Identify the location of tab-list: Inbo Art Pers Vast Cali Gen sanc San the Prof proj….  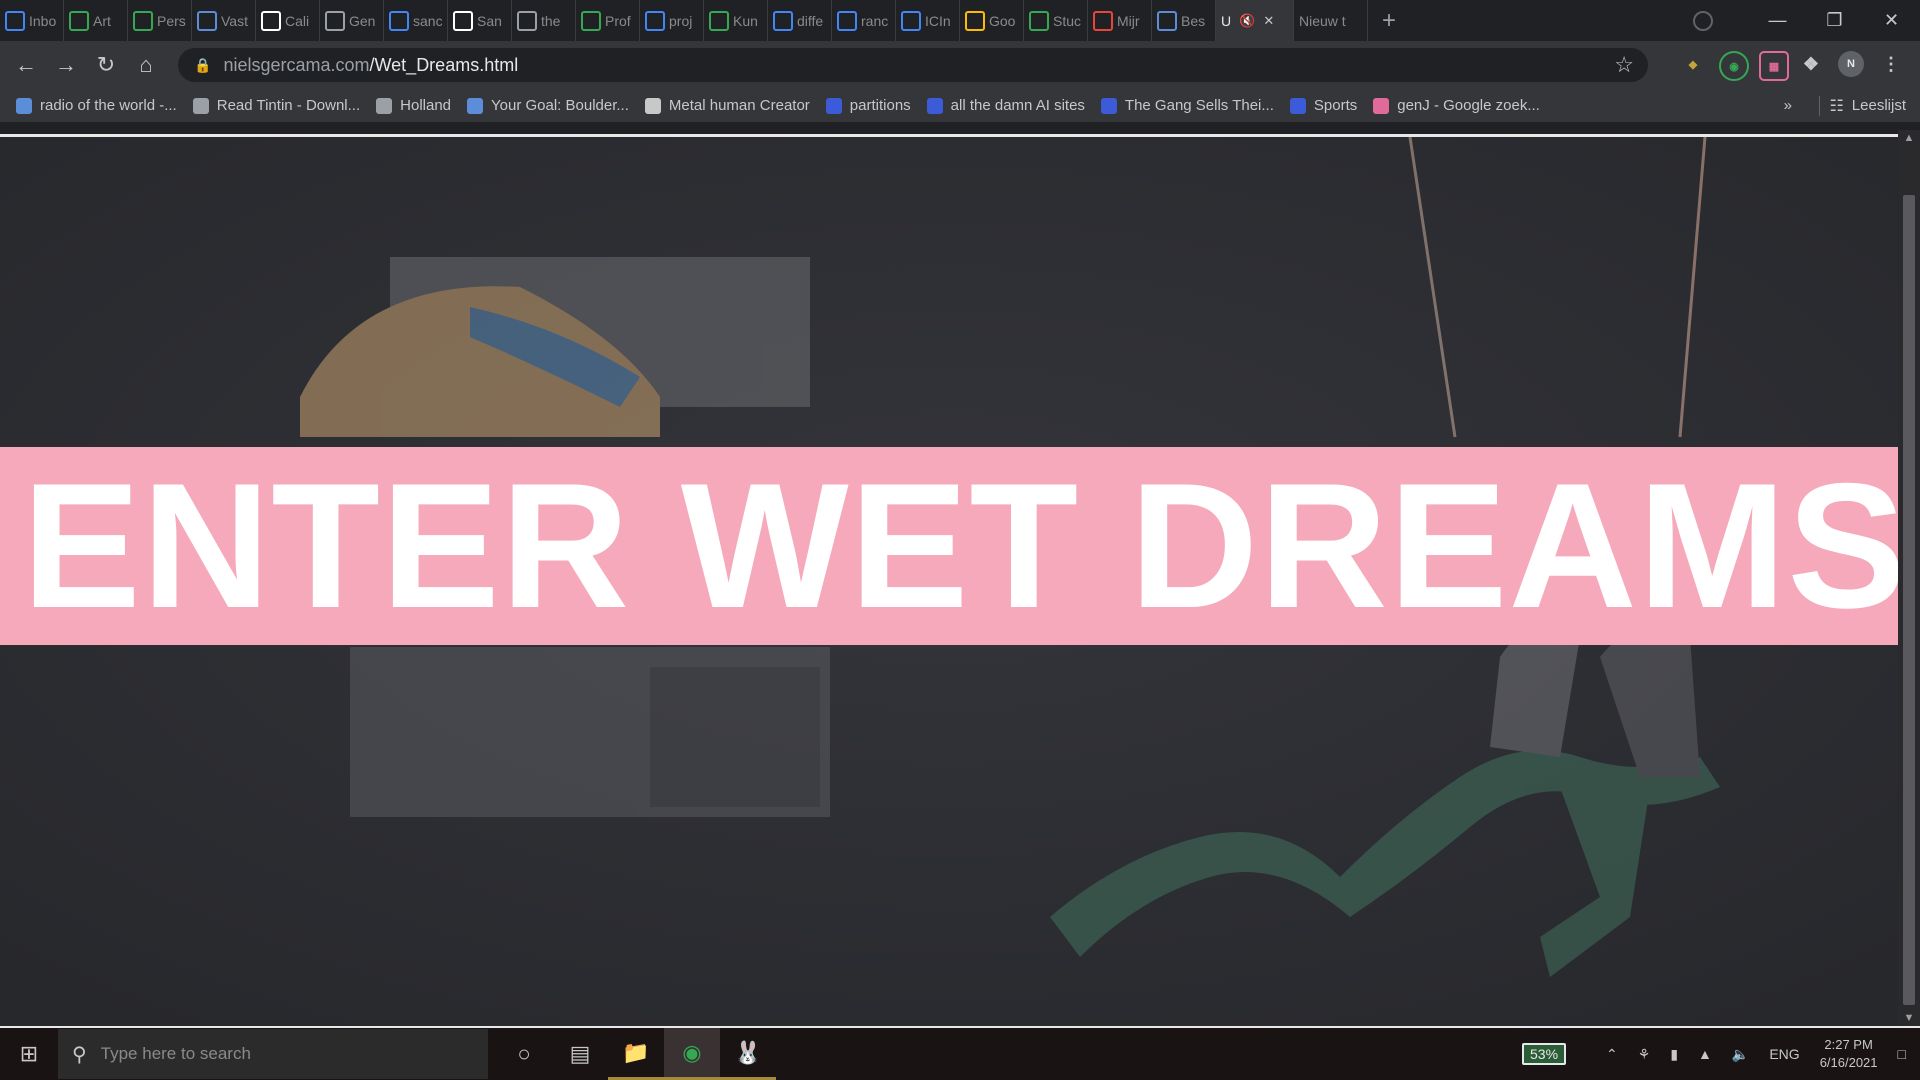
(684, 20).